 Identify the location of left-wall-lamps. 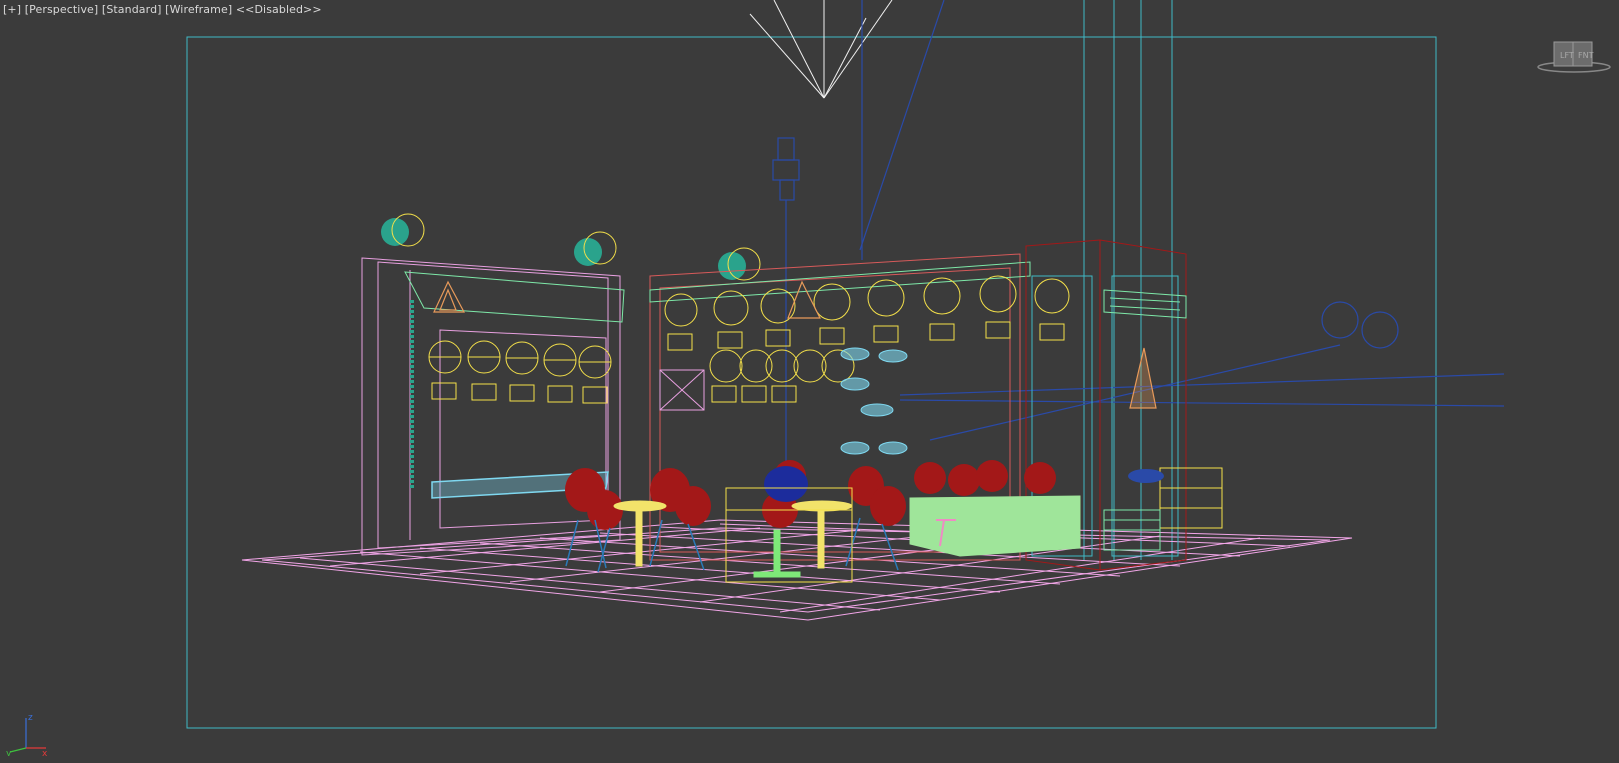
(520, 372).